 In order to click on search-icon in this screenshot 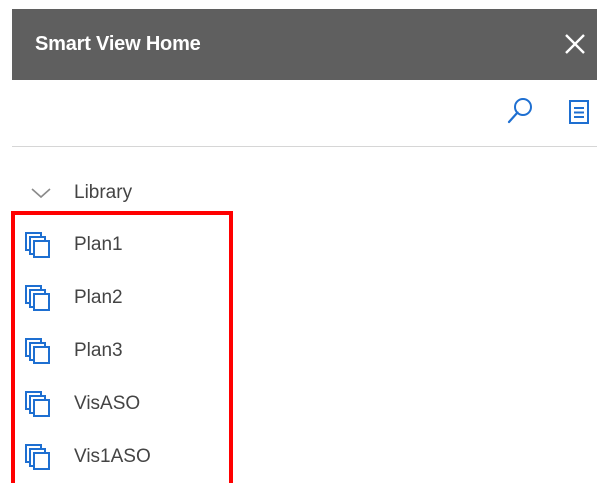, I will do `click(519, 111)`.